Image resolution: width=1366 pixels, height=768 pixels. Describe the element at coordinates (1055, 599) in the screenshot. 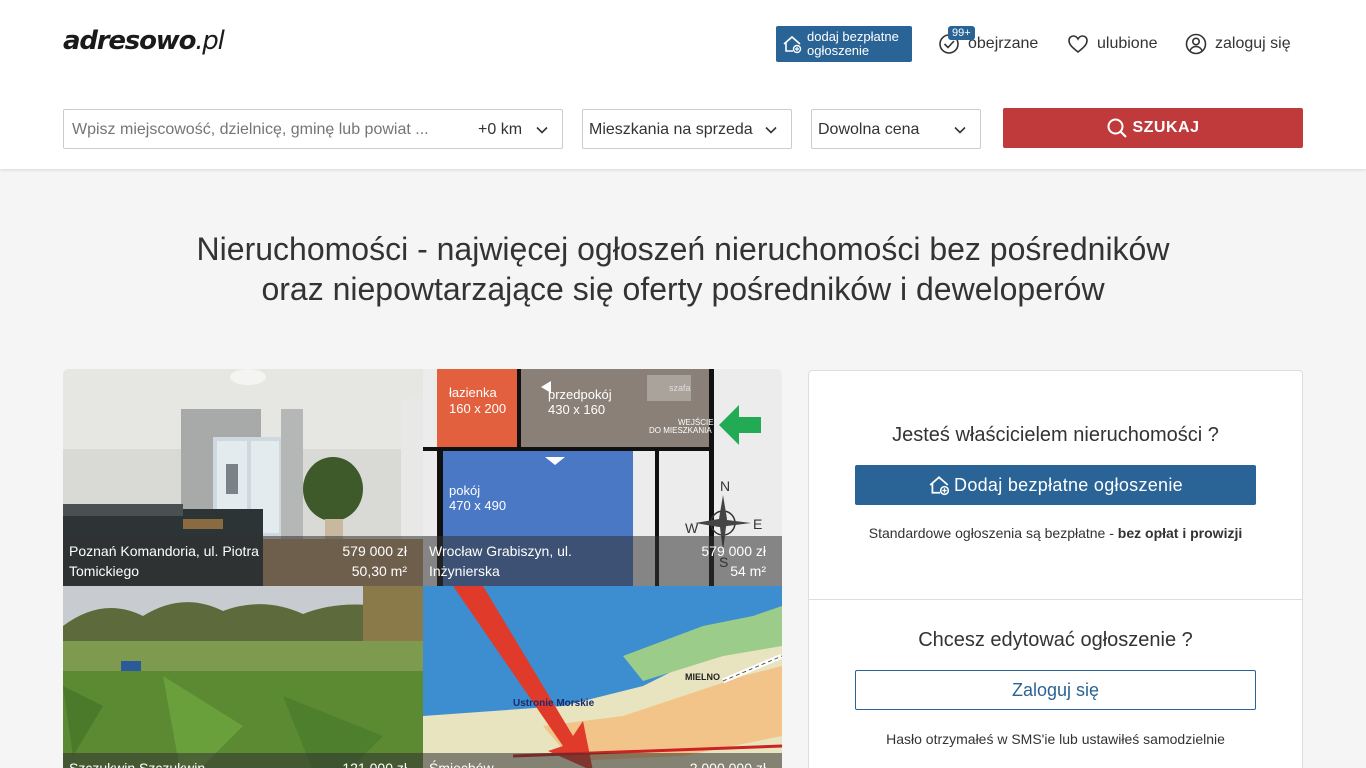

I see `panel-divider` at that location.